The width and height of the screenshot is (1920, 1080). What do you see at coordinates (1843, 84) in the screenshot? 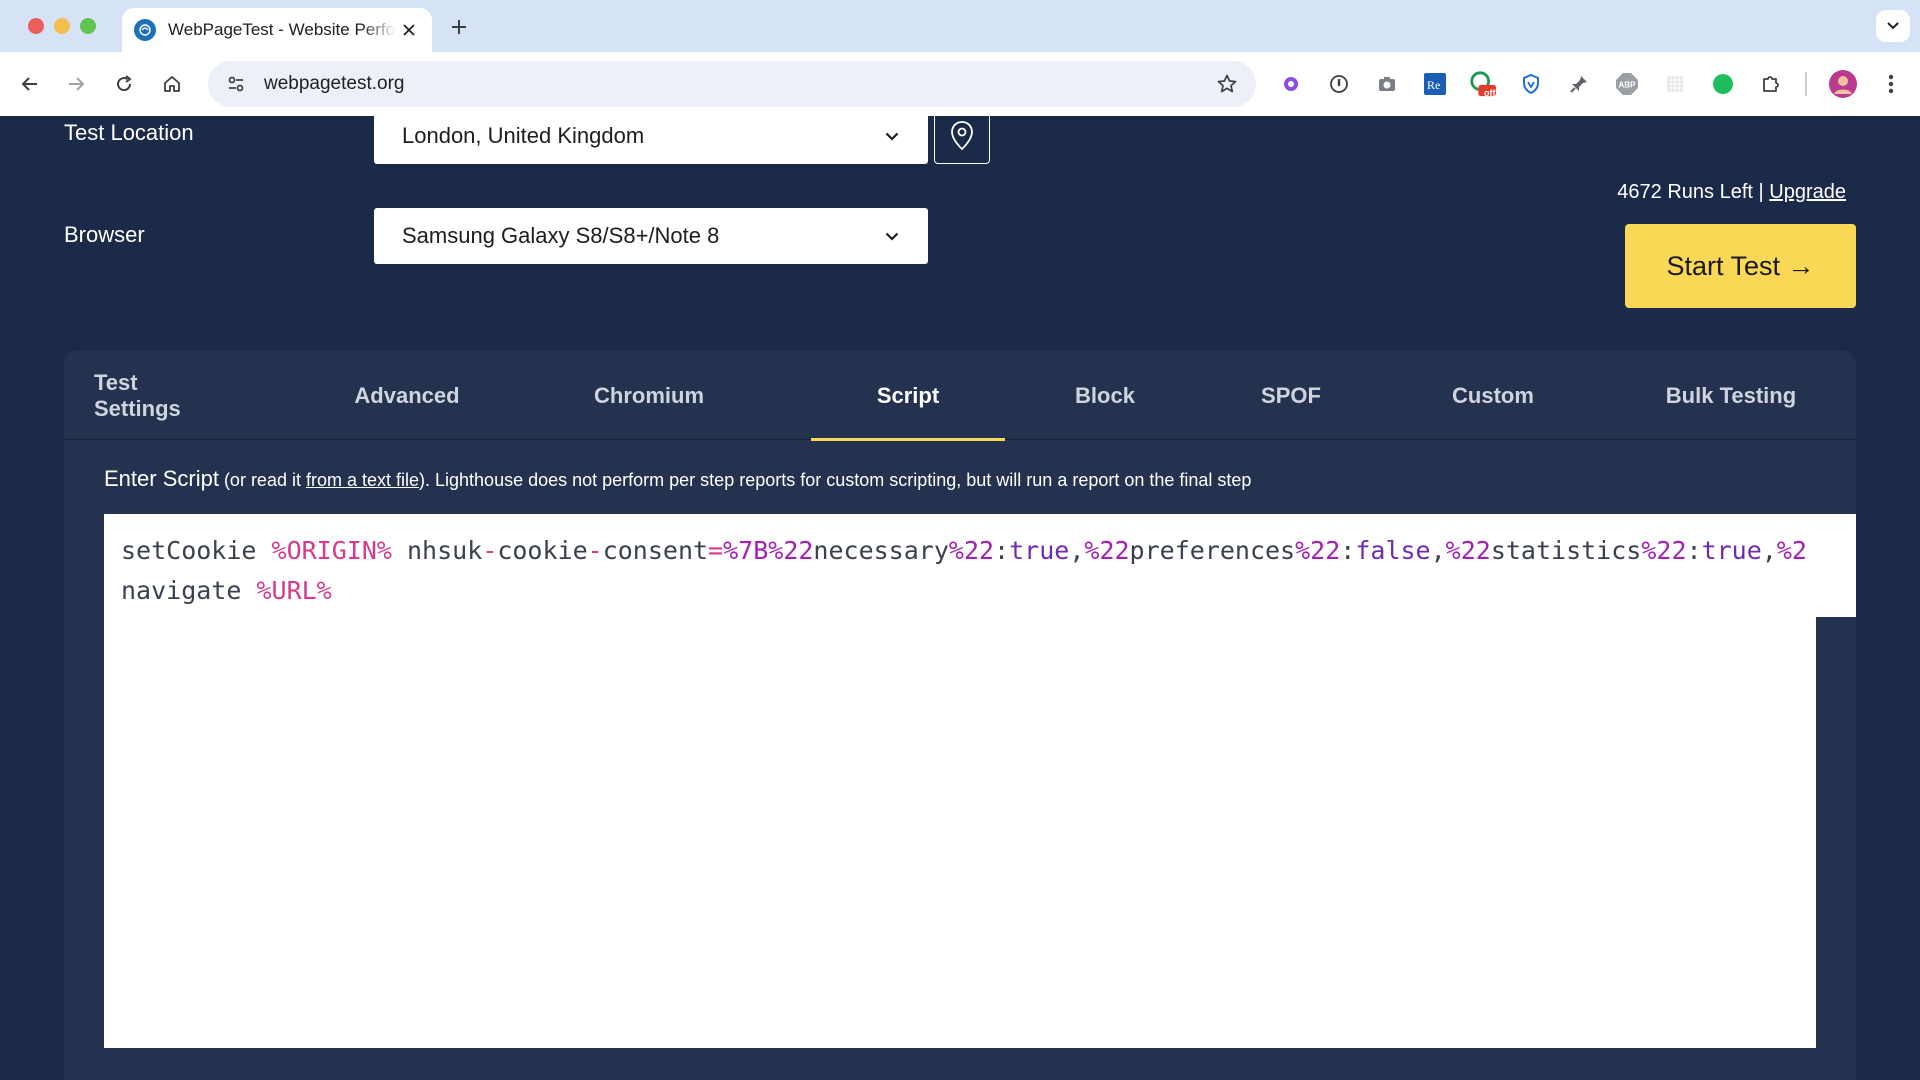
I see `profile-avatar` at bounding box center [1843, 84].